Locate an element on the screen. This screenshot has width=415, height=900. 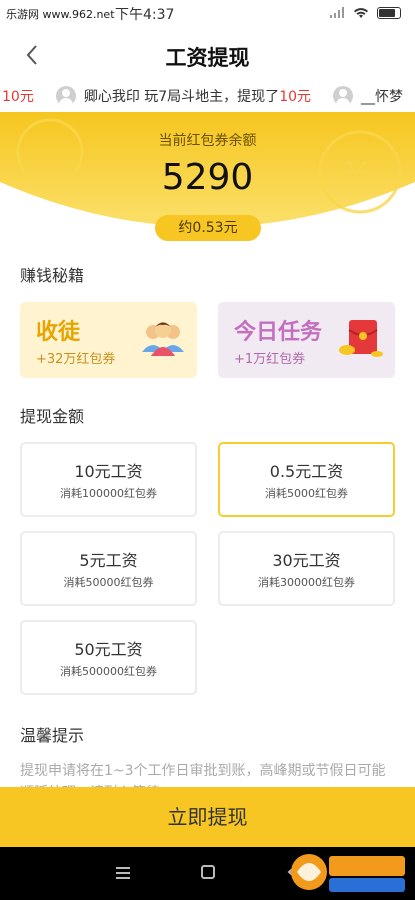
balance-approx-badge: 约0.53元 is located at coordinates (208, 228).